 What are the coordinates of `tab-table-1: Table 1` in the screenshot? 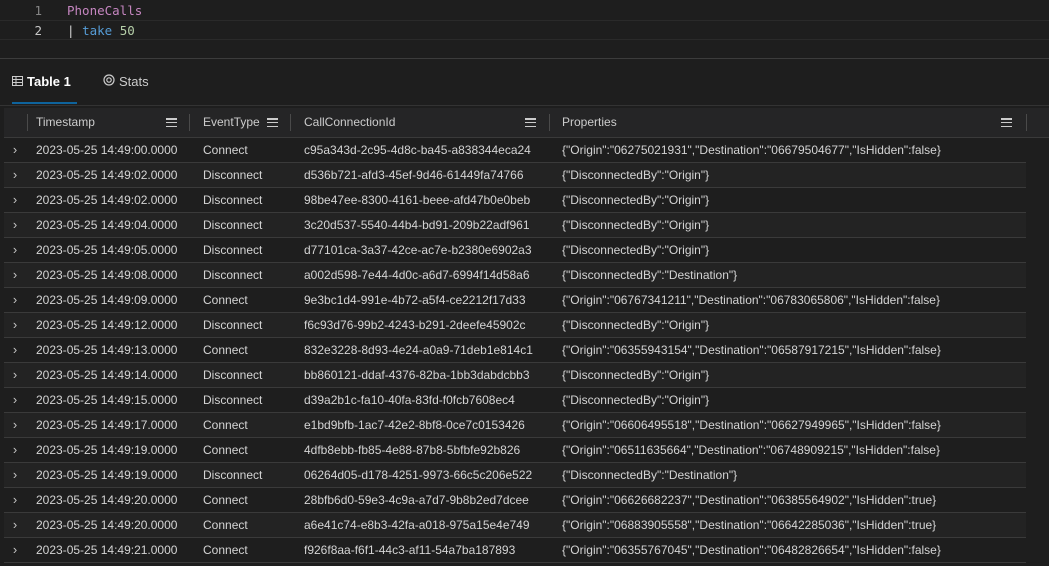 It's located at (44, 83).